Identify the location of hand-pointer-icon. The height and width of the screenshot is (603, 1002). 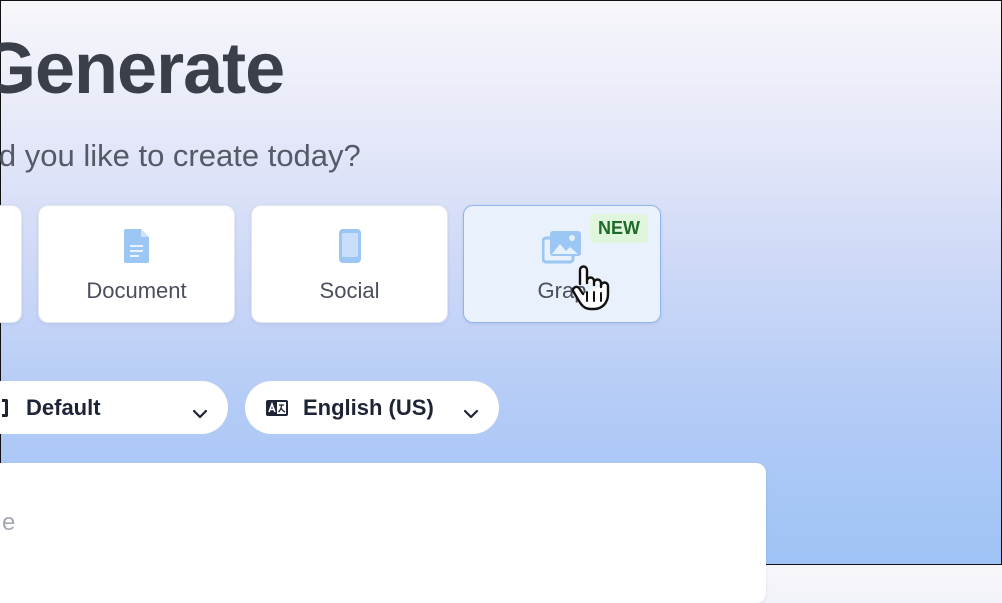
(588, 289).